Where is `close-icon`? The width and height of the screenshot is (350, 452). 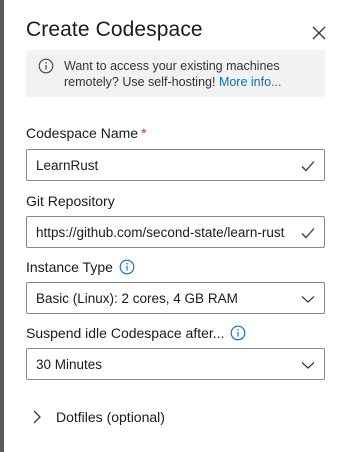
close-icon is located at coordinates (319, 33).